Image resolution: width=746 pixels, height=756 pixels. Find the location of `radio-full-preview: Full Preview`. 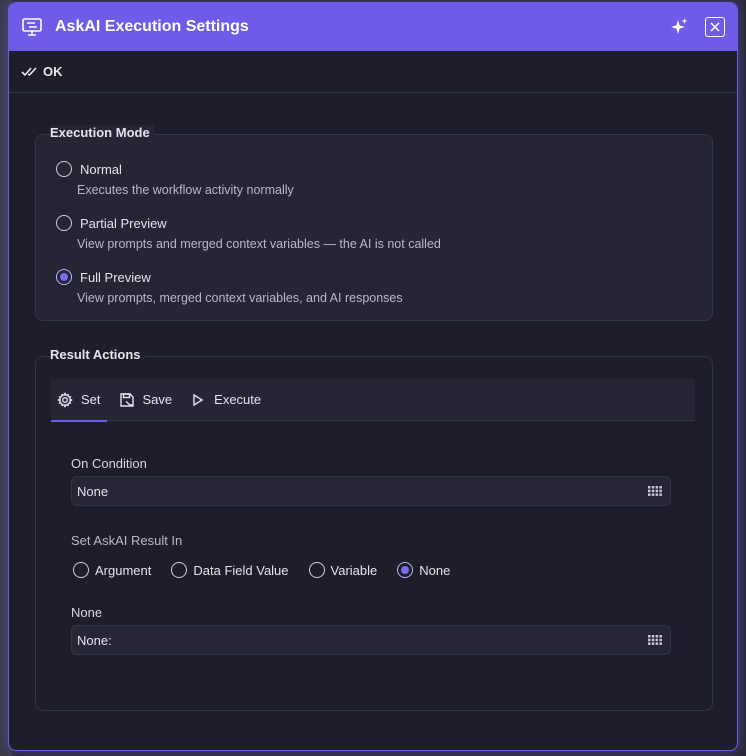

radio-full-preview: Full Preview is located at coordinates (103, 277).